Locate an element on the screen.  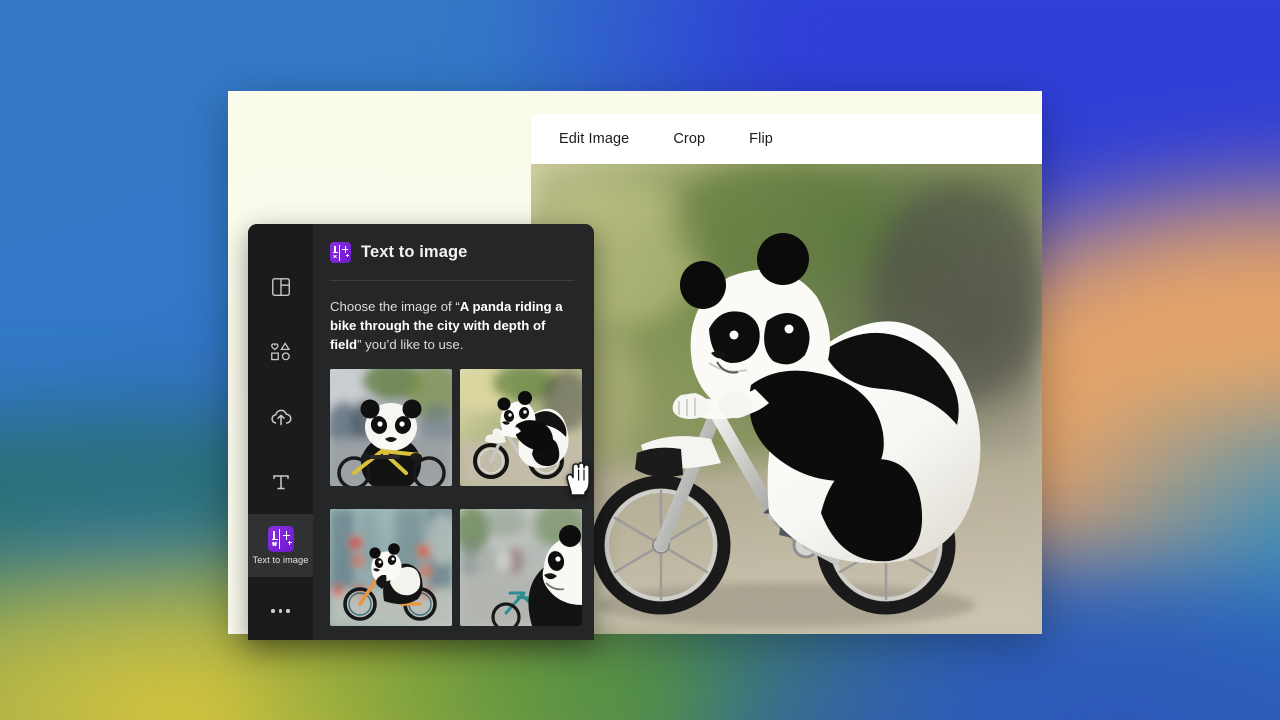
sidebar-item-uploads is located at coordinates (280, 416).